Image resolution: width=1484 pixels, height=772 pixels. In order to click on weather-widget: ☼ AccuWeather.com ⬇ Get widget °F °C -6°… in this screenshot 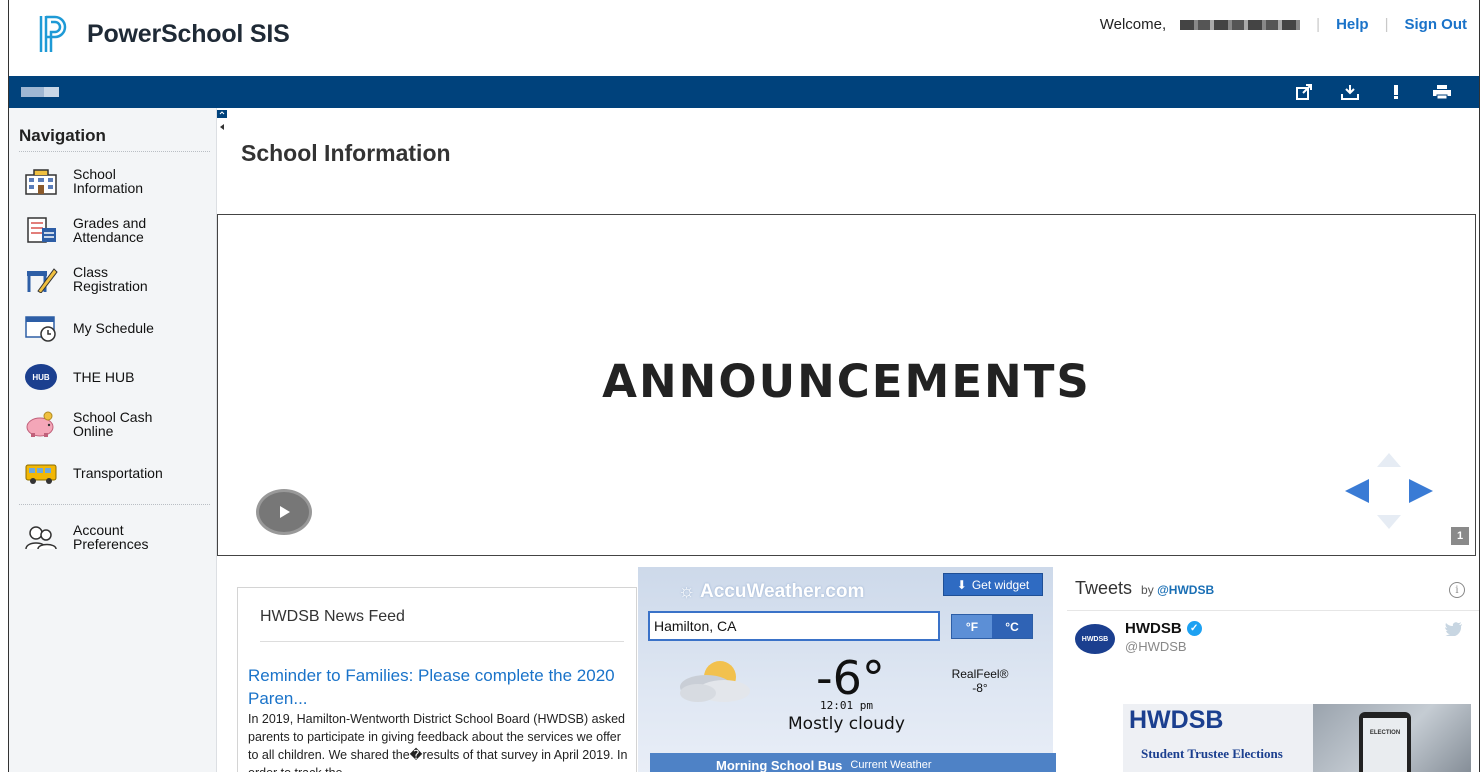, I will do `click(847, 669)`.